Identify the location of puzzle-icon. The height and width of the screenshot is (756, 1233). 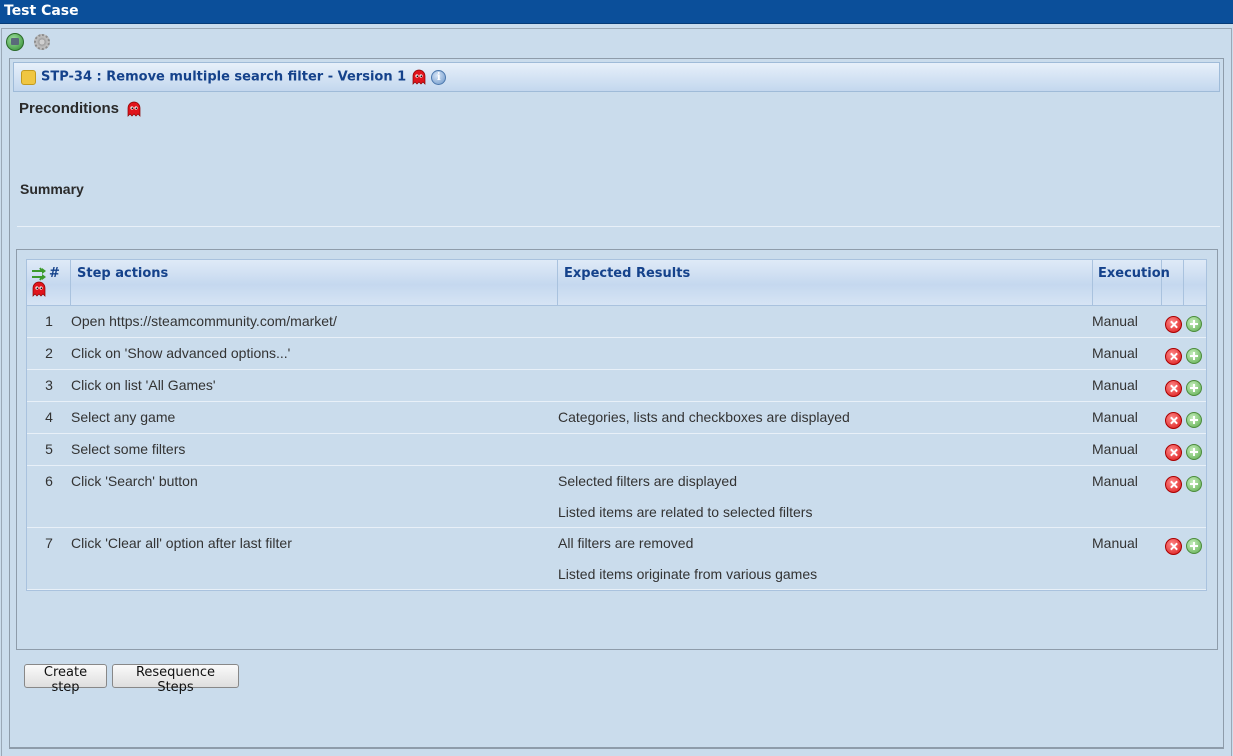
(28, 77).